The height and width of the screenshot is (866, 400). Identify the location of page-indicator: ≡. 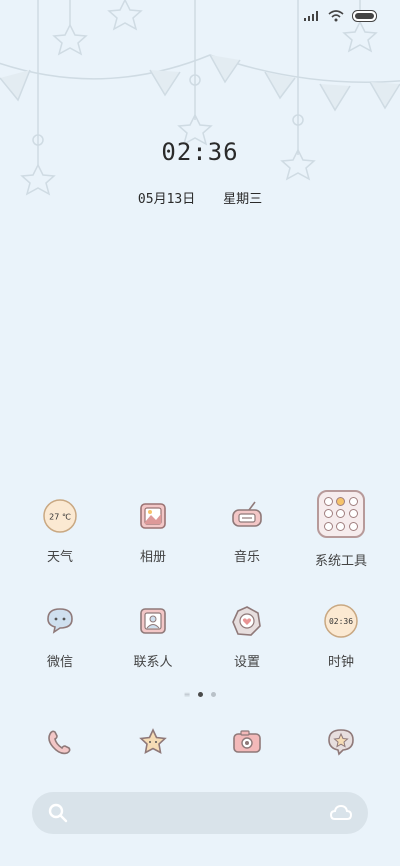
(200, 694).